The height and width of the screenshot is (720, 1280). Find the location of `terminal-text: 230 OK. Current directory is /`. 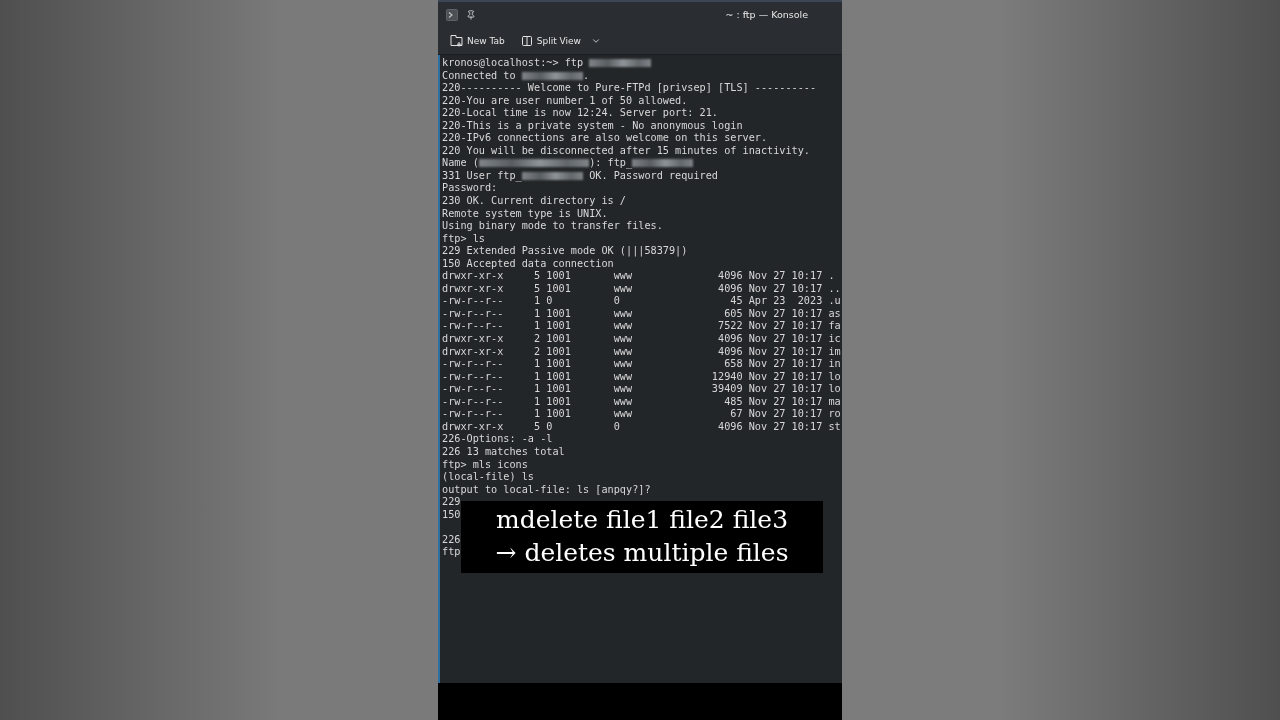

terminal-text: 230 OK. Current directory is / is located at coordinates (534, 200).